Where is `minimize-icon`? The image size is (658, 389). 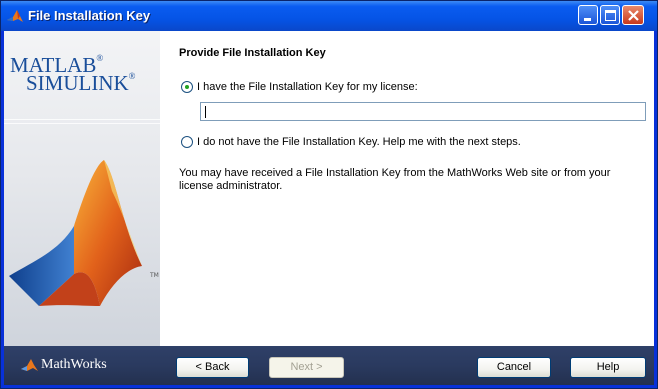
minimize-icon is located at coordinates (587, 19).